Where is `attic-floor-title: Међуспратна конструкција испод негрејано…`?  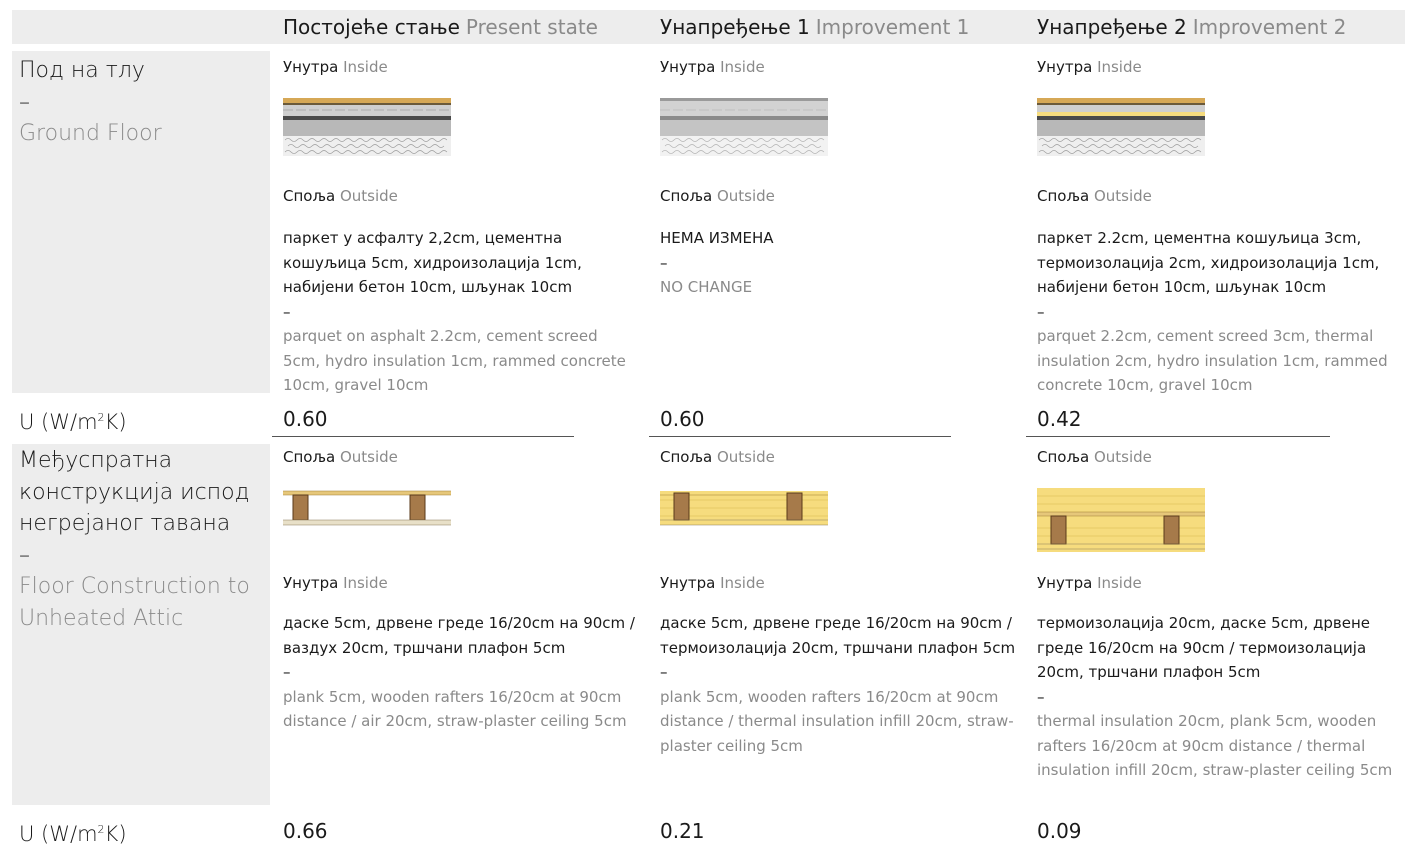
attic-floor-title: Међуспратна конструкција испод негрејано… is located at coordinates (139, 539).